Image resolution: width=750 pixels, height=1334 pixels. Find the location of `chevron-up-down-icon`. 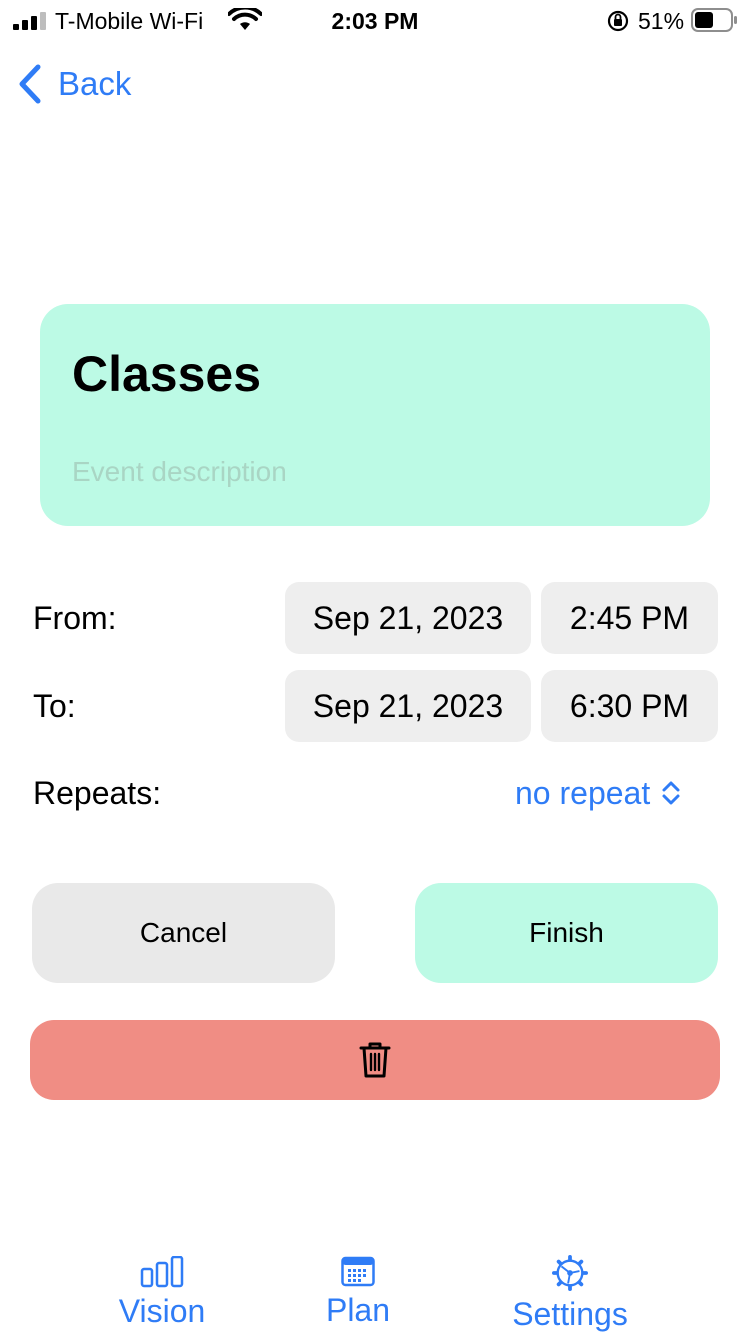

chevron-up-down-icon is located at coordinates (671, 793).